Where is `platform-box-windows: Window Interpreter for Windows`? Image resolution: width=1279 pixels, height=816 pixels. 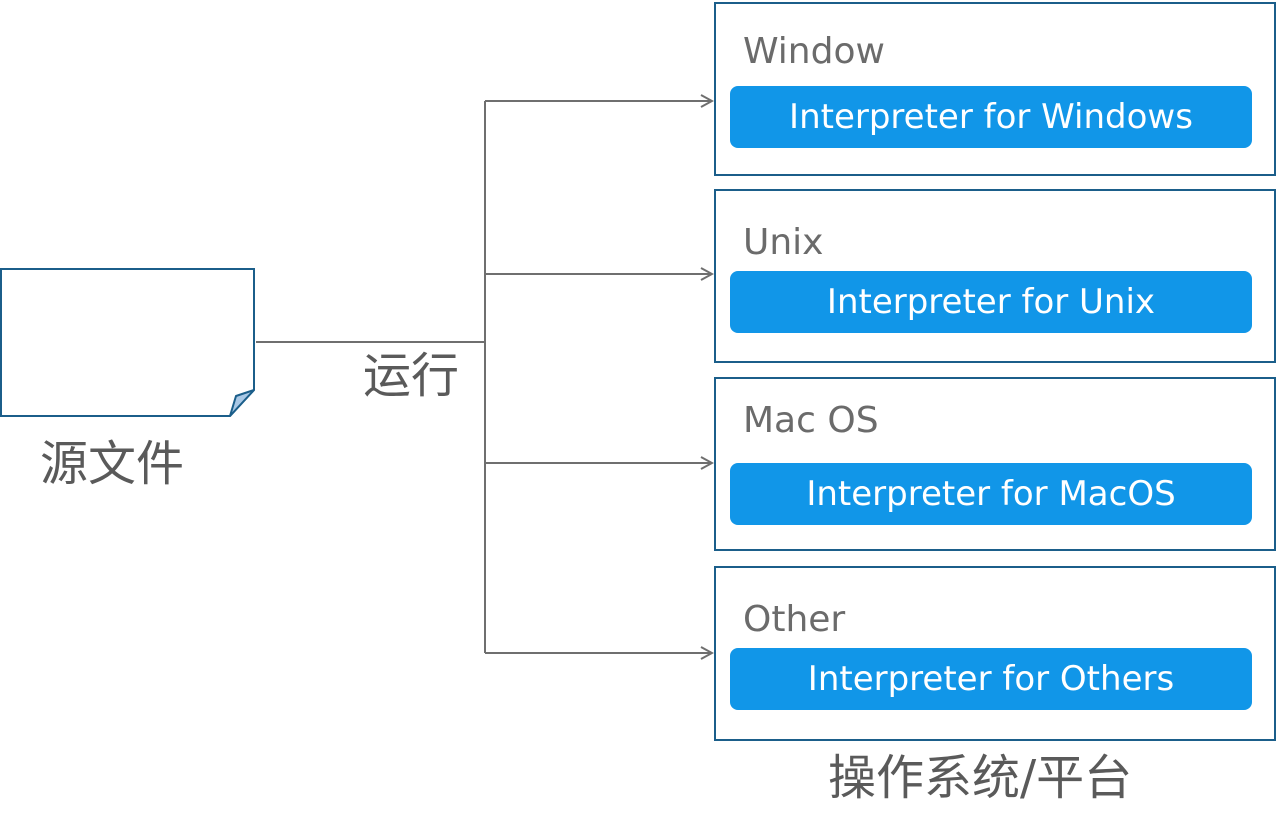 platform-box-windows: Window Interpreter for Windows is located at coordinates (995, 89).